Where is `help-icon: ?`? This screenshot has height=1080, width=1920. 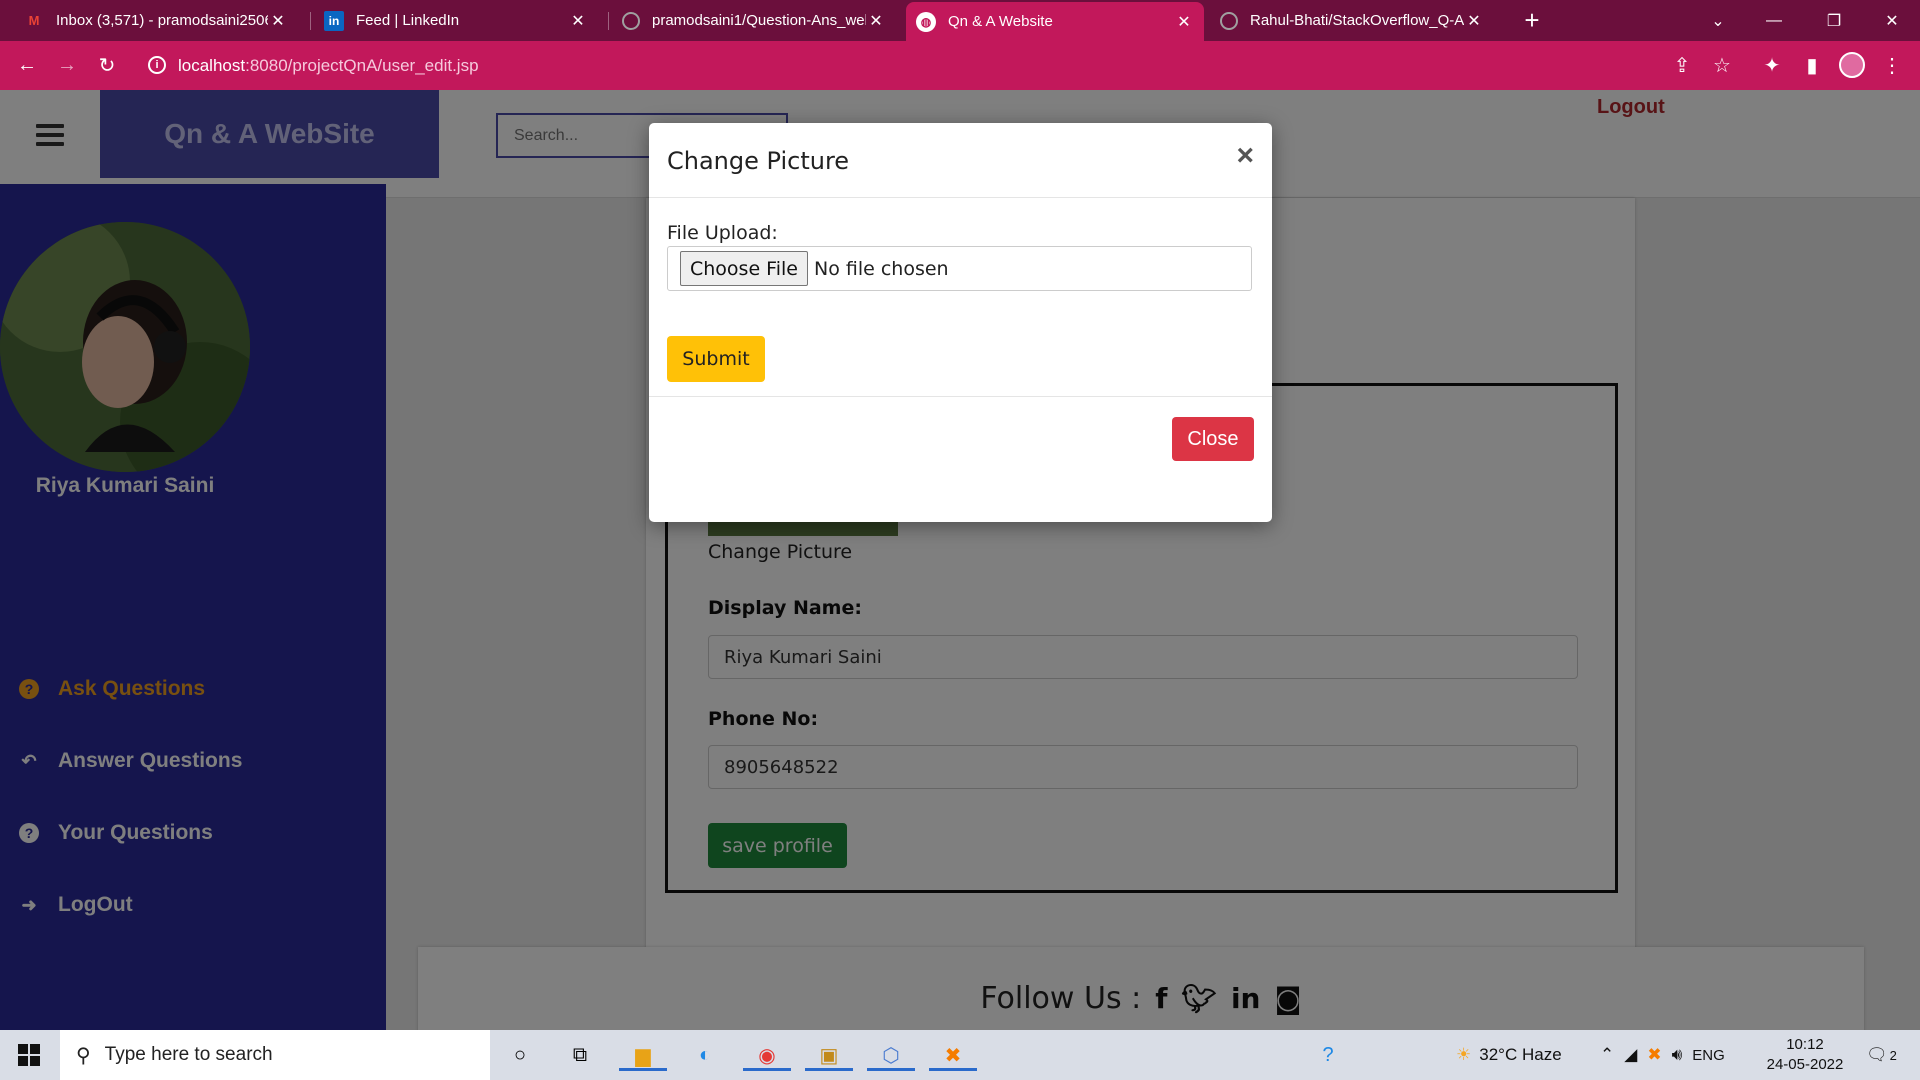
help-icon: ? is located at coordinates (1328, 1055).